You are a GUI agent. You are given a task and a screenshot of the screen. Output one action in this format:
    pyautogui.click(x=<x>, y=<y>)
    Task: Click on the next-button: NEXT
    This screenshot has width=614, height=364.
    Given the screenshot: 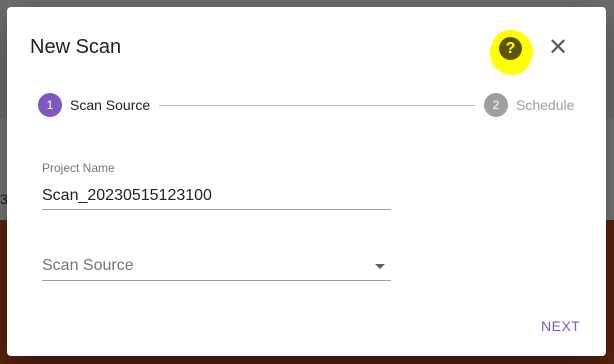 What is the action you would take?
    pyautogui.click(x=560, y=326)
    